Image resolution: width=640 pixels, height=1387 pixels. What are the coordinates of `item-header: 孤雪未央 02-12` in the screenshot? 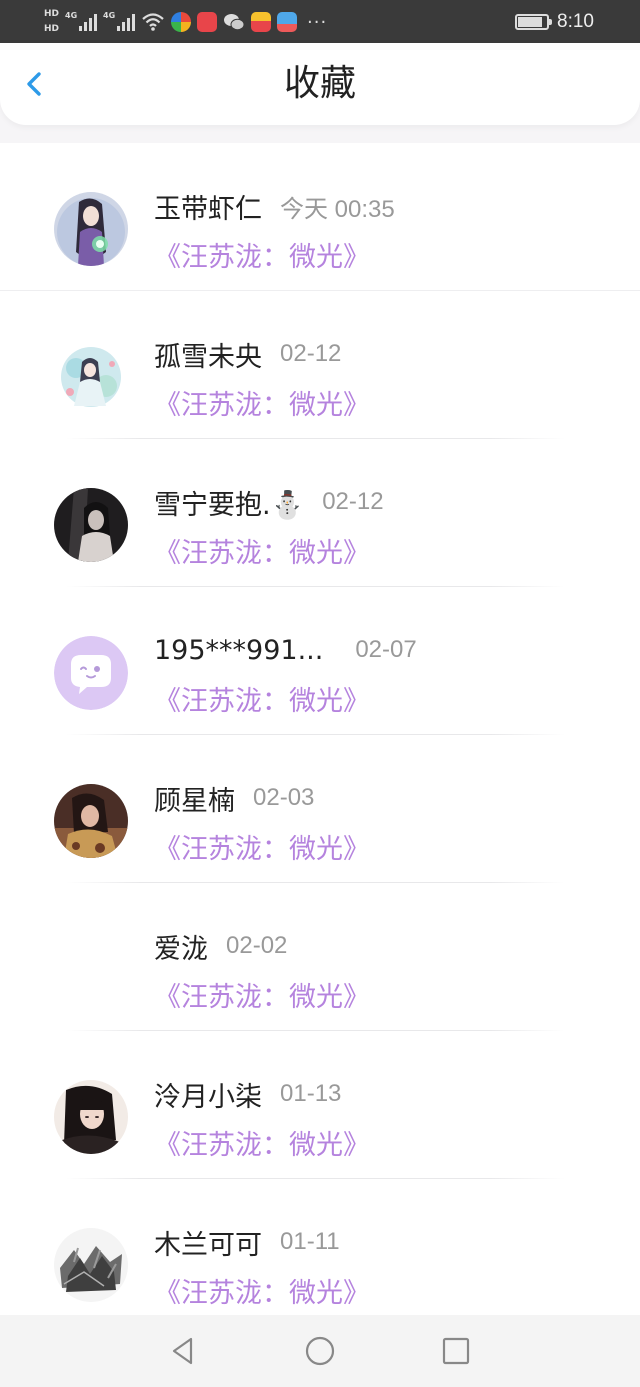 It's located at (247, 354).